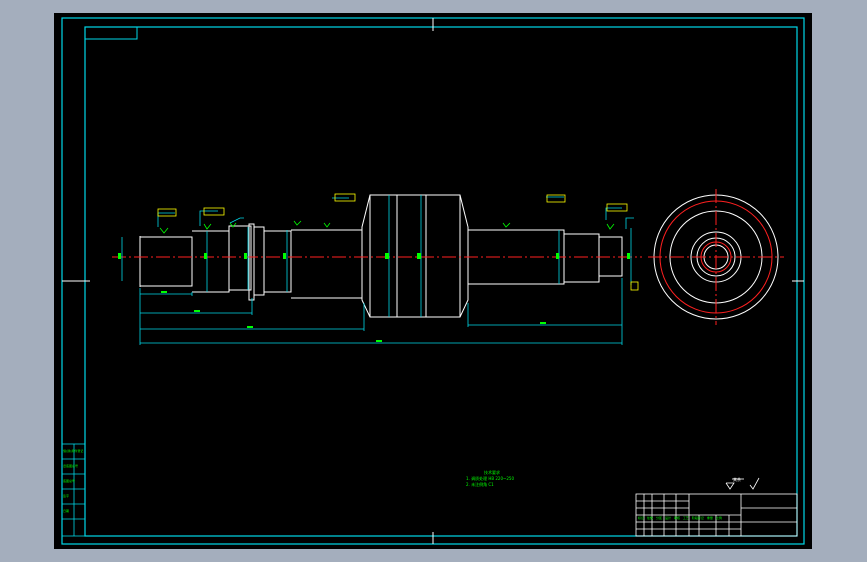 This screenshot has width=867, height=562. I want to click on tolerance-tags, so click(398, 242).